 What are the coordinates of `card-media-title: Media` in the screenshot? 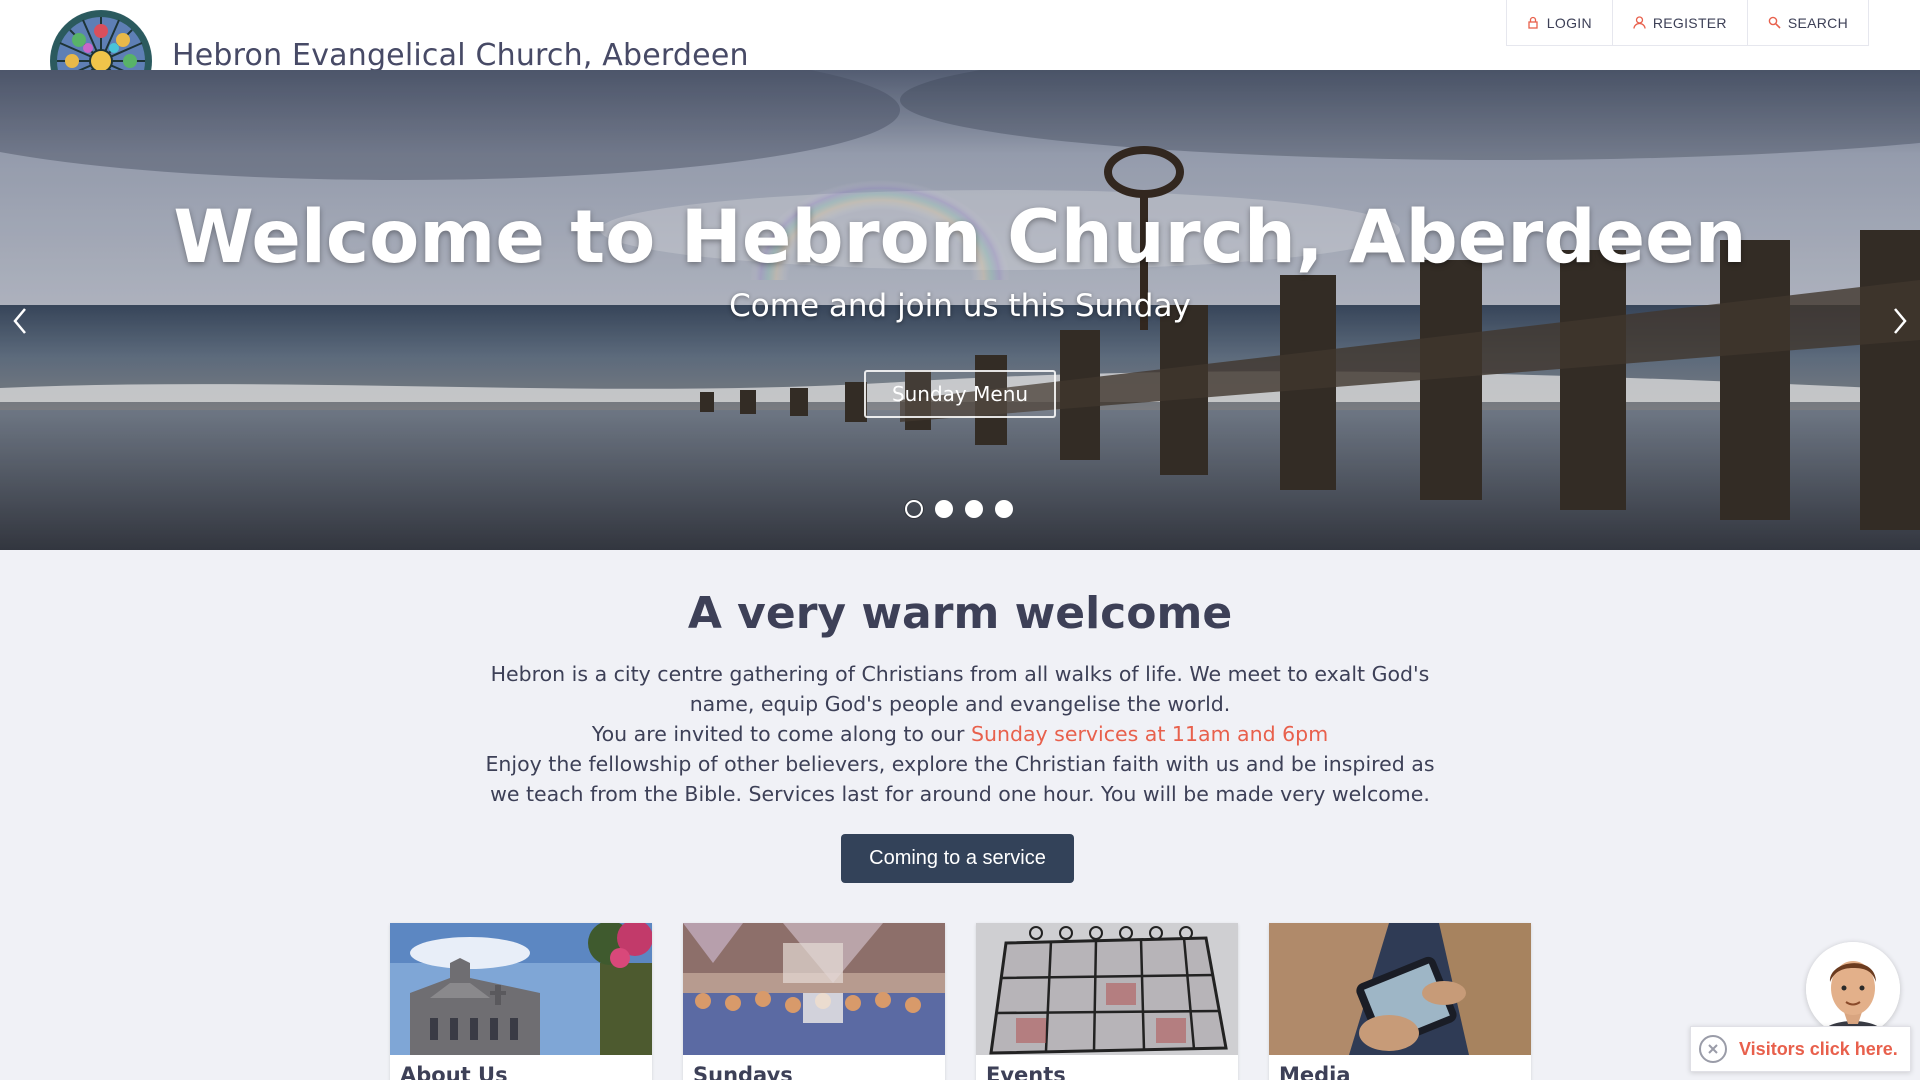 It's located at (1315, 1071).